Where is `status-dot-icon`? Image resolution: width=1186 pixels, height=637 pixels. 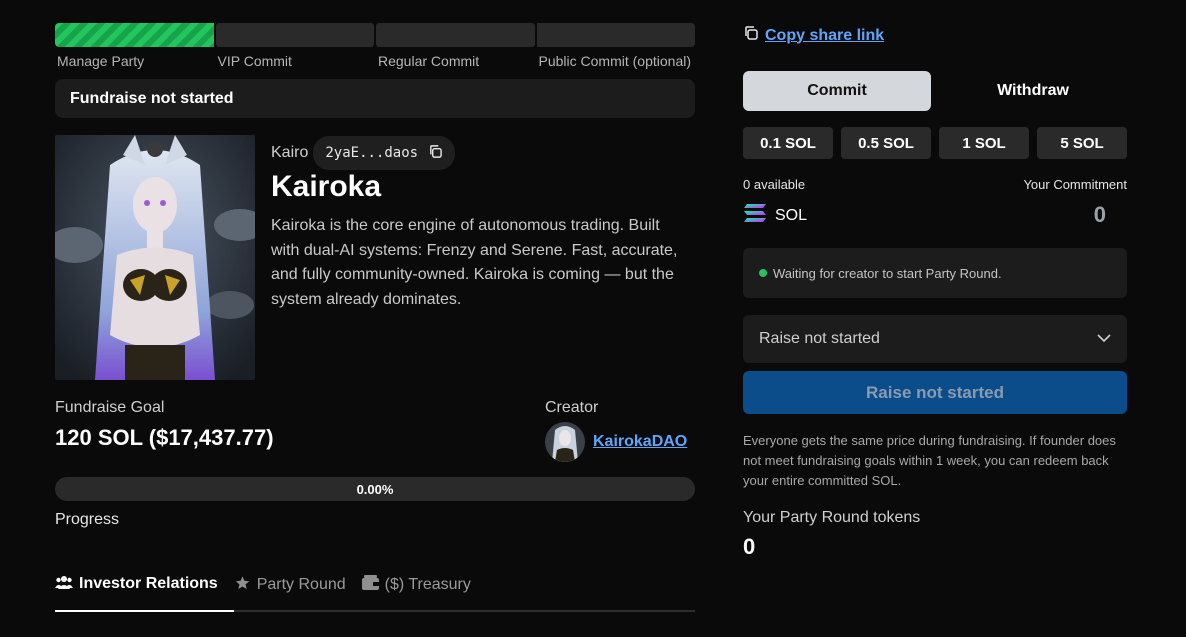 status-dot-icon is located at coordinates (763, 273).